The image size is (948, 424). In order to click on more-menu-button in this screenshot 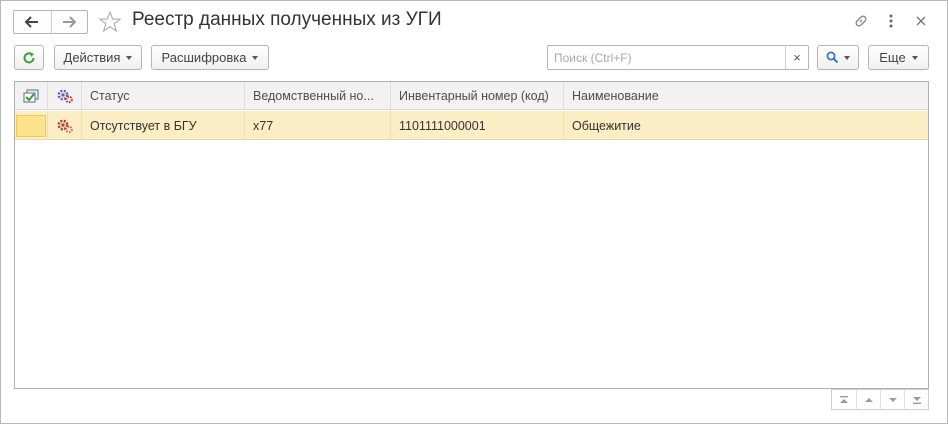, I will do `click(891, 21)`.